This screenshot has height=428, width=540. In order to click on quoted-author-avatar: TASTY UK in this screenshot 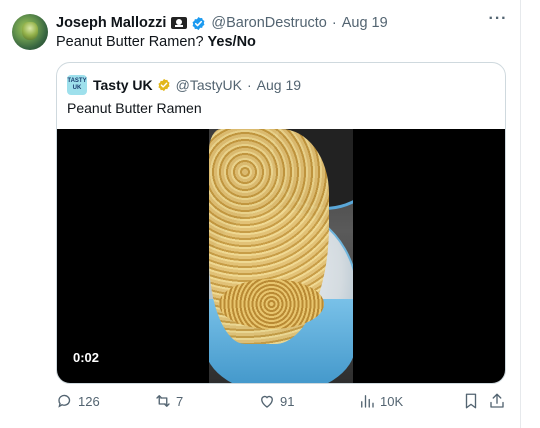, I will do `click(77, 85)`.